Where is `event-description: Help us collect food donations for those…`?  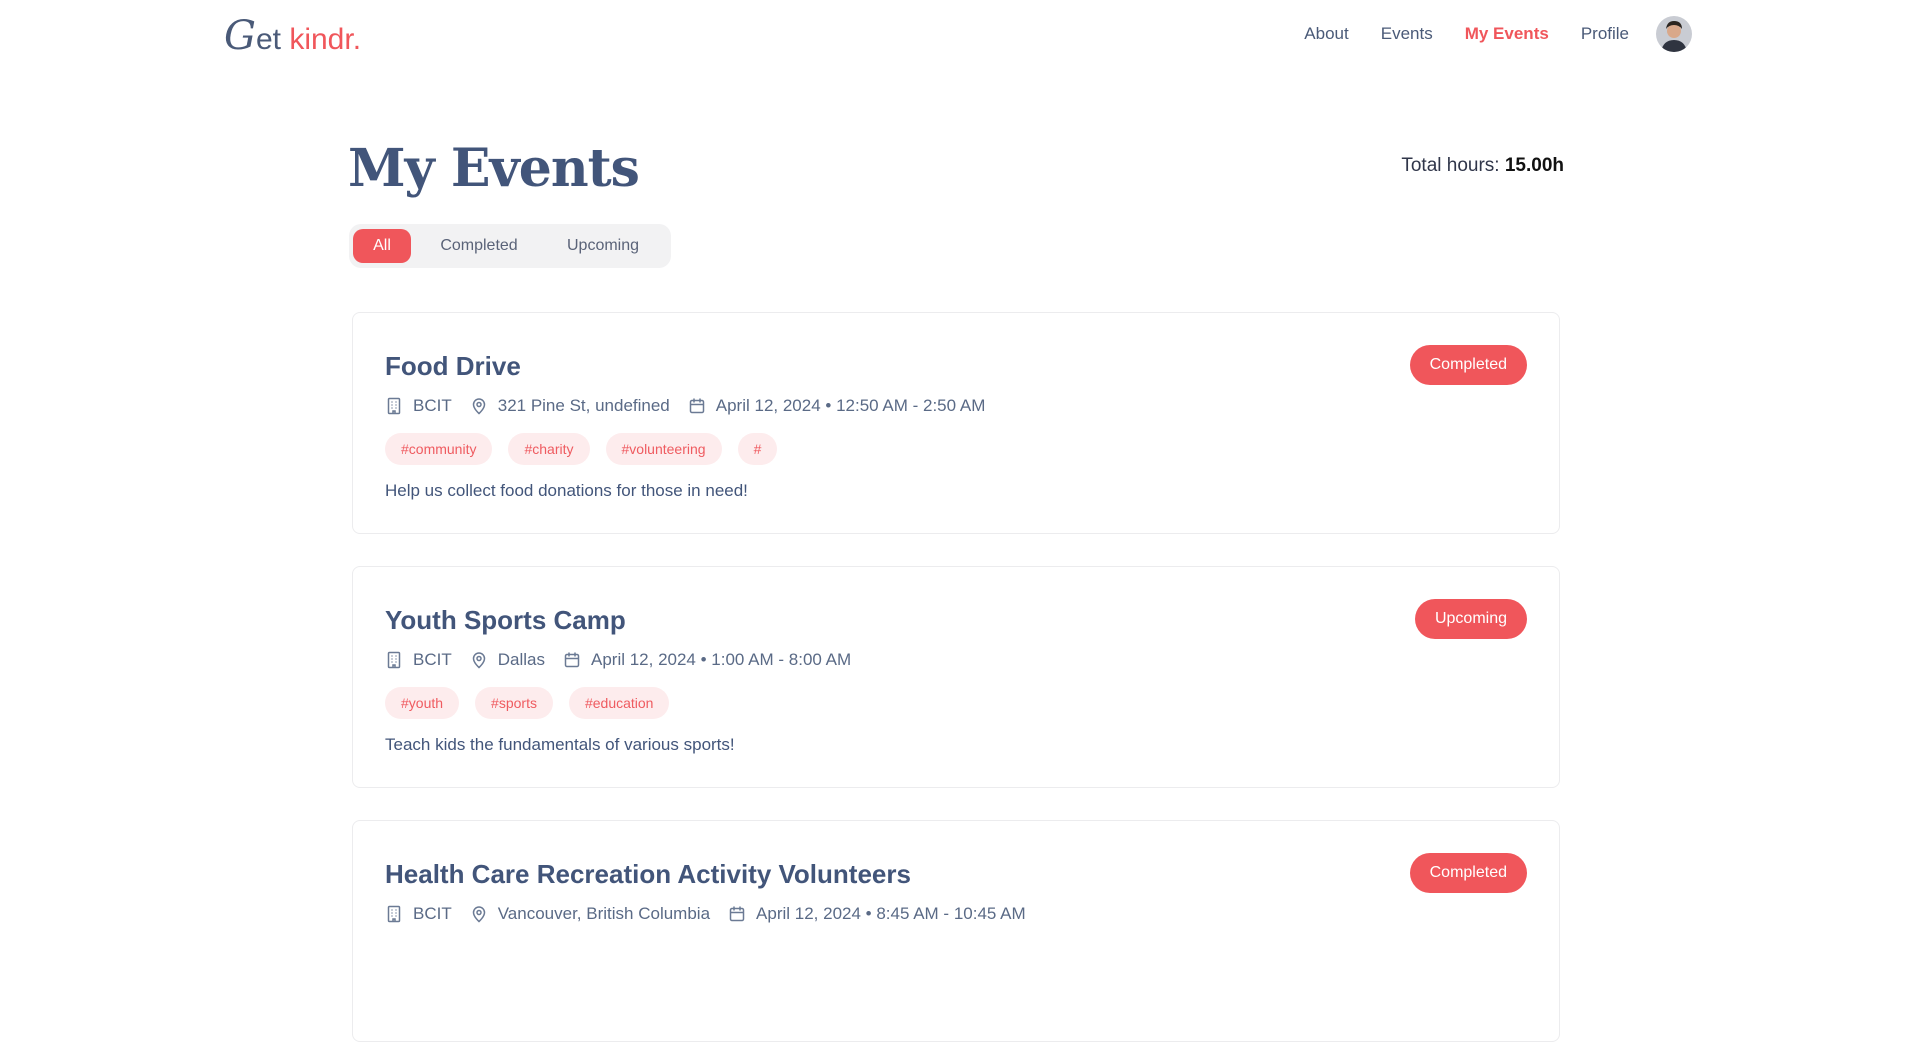 event-description: Help us collect food donations for those… is located at coordinates (566, 490).